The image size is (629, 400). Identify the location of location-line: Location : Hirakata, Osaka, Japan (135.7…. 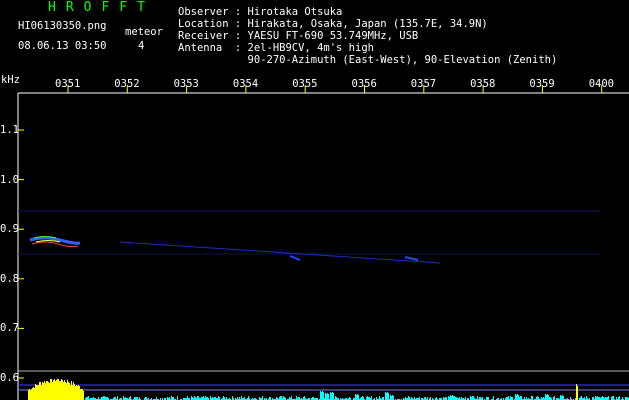
(333, 24).